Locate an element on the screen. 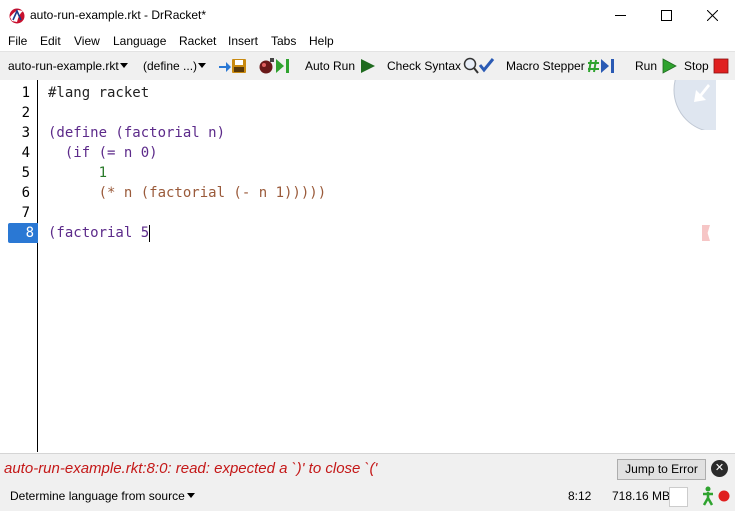 This screenshot has width=735, height=511. check-syntax-label: Check Syntax is located at coordinates (424, 66).